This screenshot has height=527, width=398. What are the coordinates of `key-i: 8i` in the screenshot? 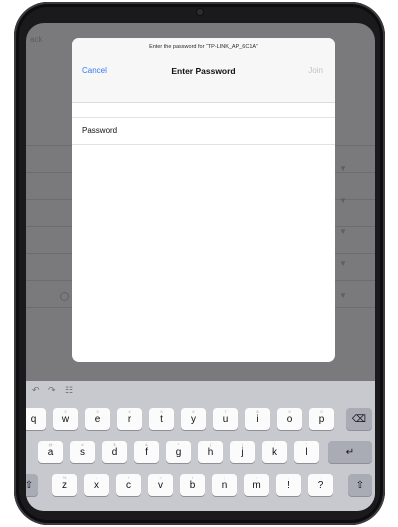 It's located at (257, 419).